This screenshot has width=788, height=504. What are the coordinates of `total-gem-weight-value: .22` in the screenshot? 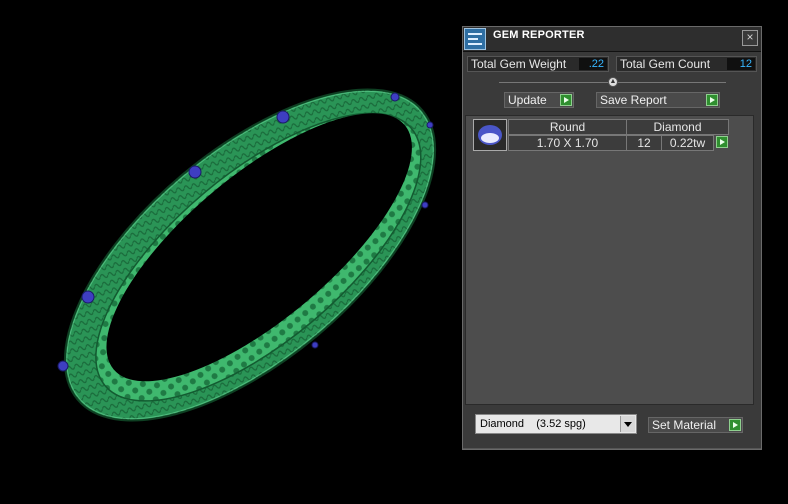 It's located at (593, 64).